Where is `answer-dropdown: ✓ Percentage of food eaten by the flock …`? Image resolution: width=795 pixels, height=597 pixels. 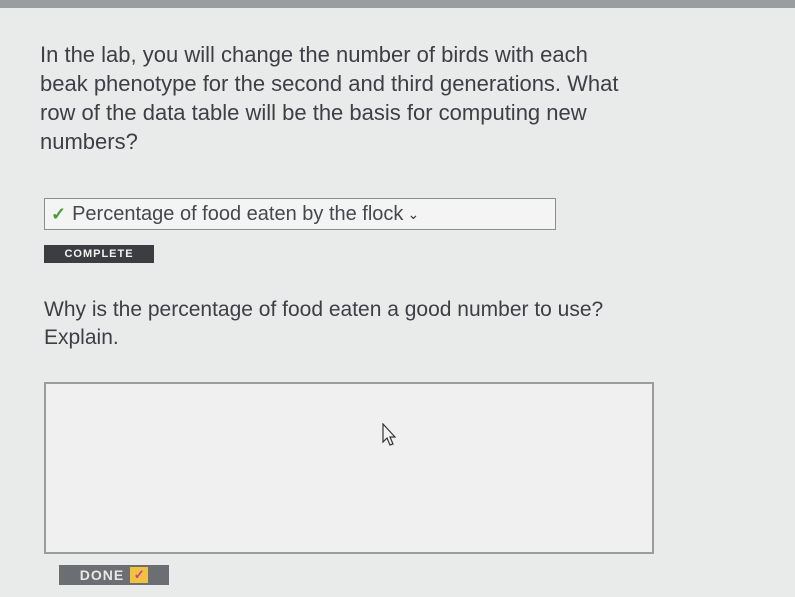 answer-dropdown: ✓ Percentage of food eaten by the flock … is located at coordinates (300, 214).